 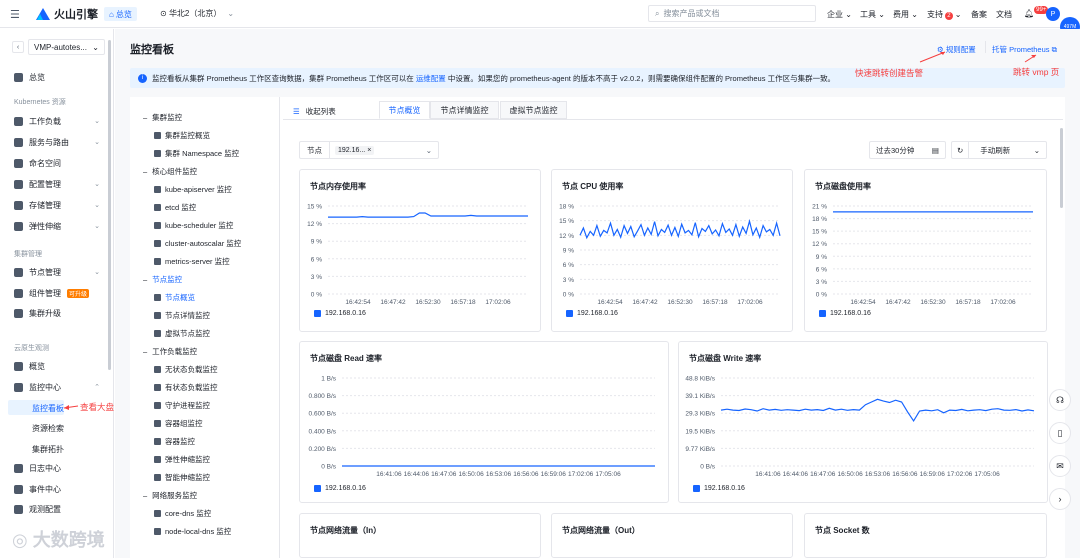 I want to click on tab-virtual-node: 虚拟节点监控, so click(x=533, y=110).